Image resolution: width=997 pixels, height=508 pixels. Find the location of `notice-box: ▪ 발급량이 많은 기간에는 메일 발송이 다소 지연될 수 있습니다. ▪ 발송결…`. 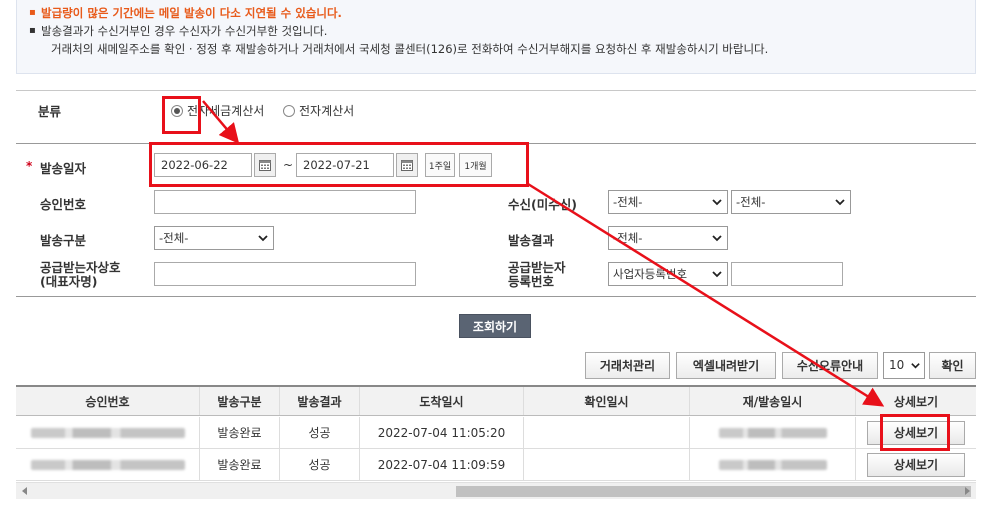

notice-box: ▪ 발급량이 많은 기간에는 메일 발송이 다소 지연될 수 있습니다. ▪ 발송결… is located at coordinates (496, 37).